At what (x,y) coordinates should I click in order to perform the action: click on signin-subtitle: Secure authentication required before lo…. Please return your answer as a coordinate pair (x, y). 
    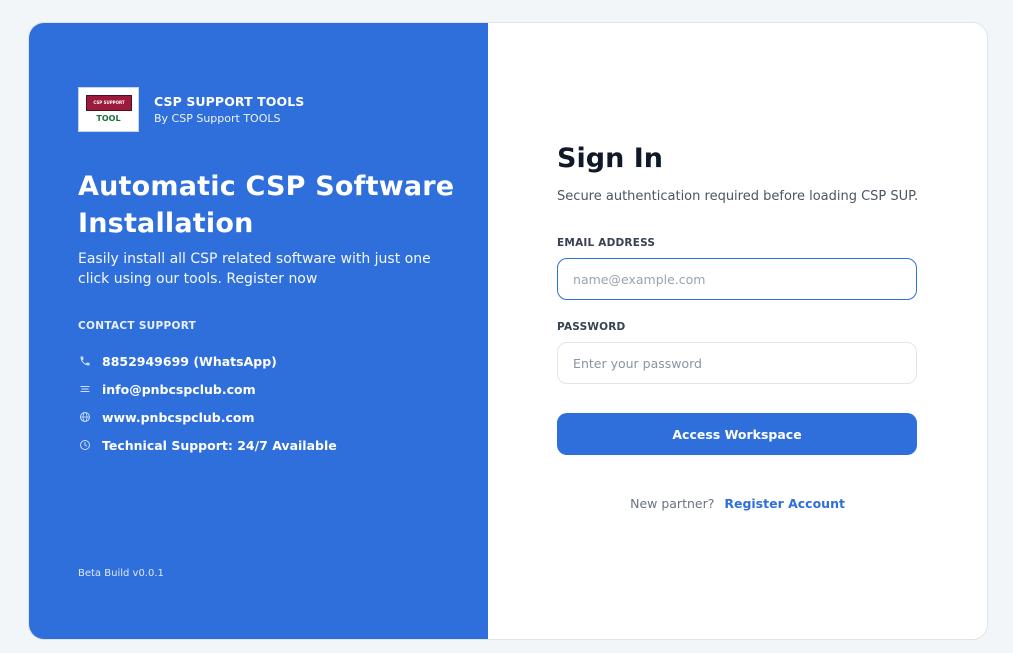
    Looking at the image, I should click on (737, 196).